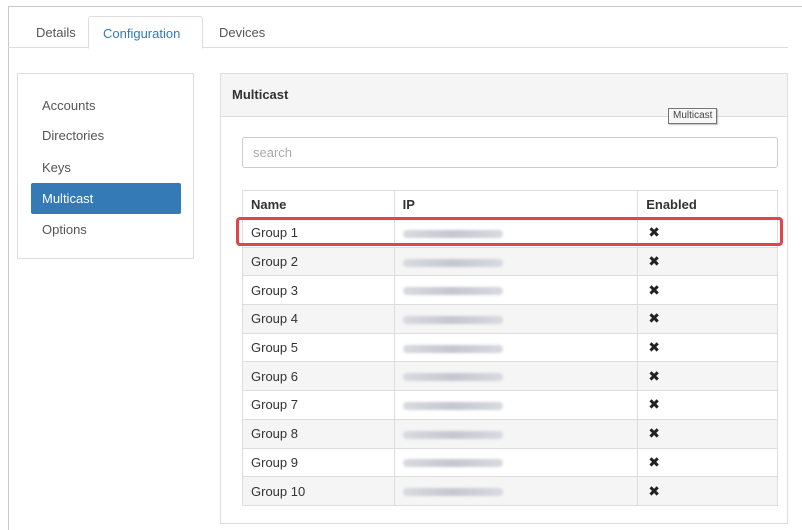 The height and width of the screenshot is (530, 802). I want to click on table-row: Group 6 ✖, so click(510, 376).